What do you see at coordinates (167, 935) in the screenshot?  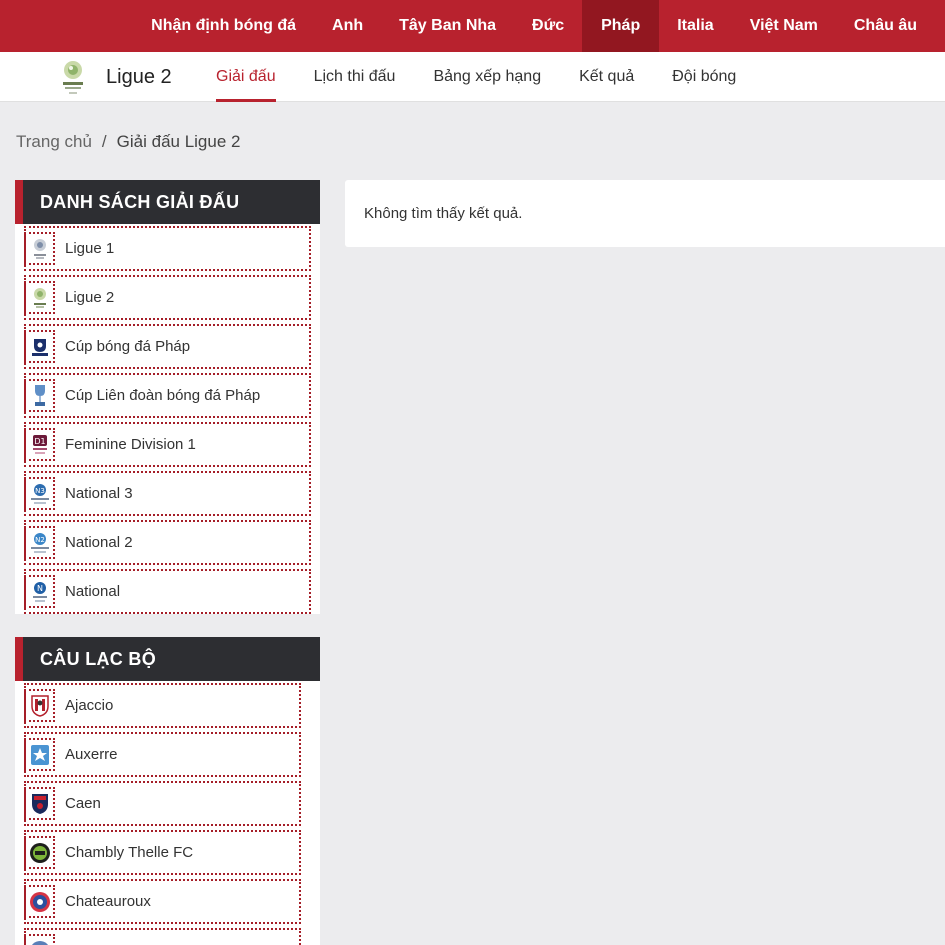 I see `club-item-next-partial` at bounding box center [167, 935].